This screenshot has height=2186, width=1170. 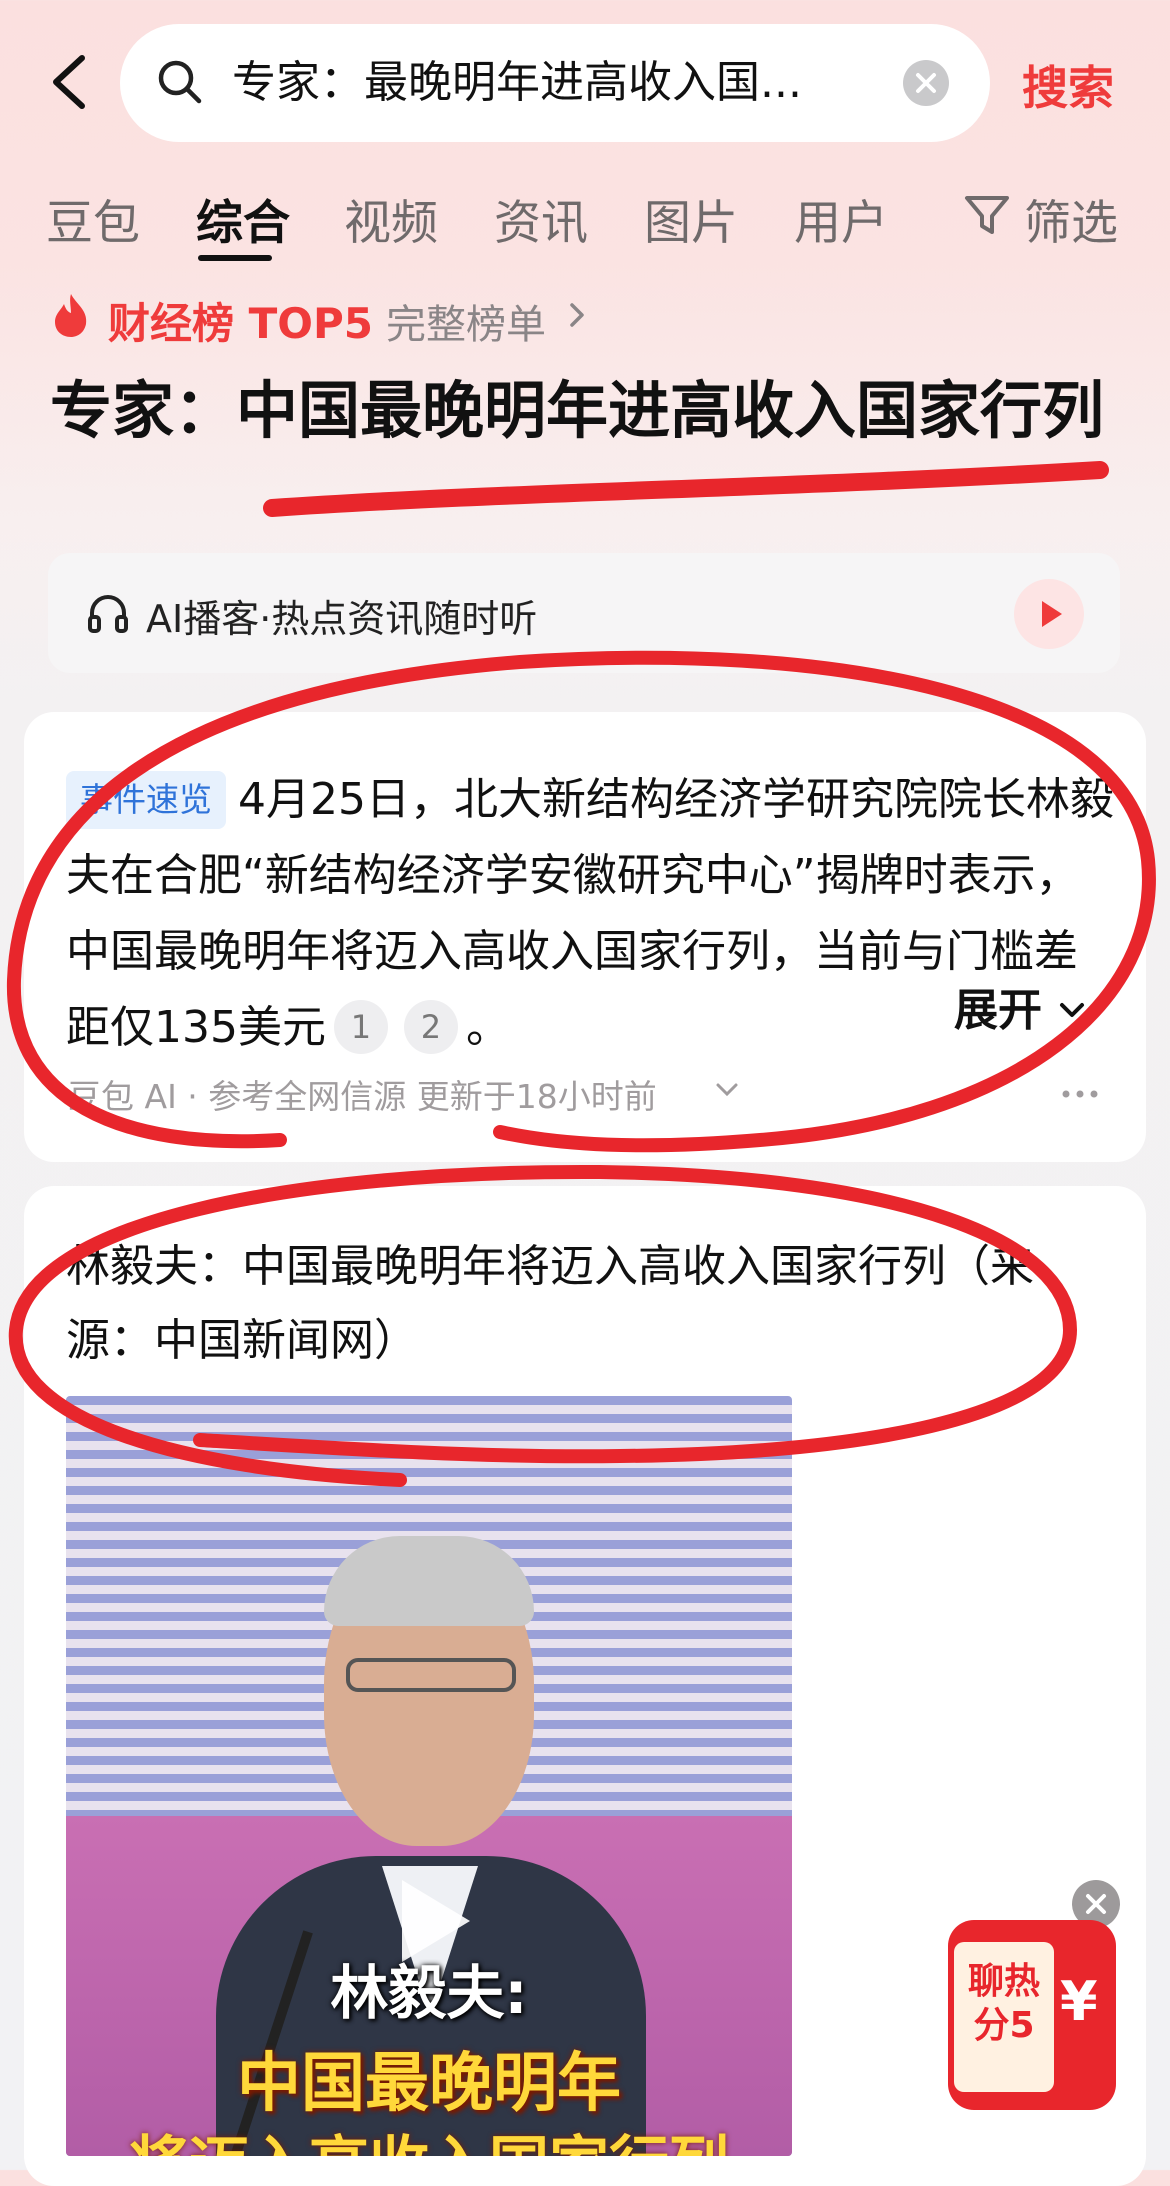 I want to click on filter-icon, so click(x=987, y=215).